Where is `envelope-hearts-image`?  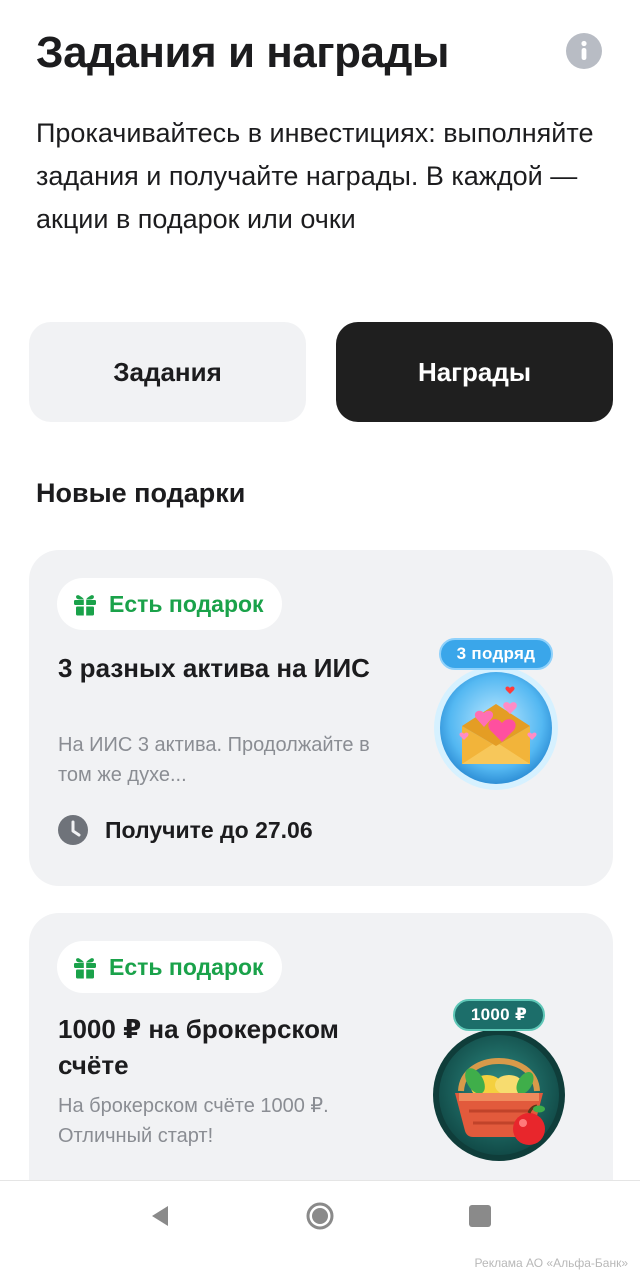 envelope-hearts-image is located at coordinates (496, 728).